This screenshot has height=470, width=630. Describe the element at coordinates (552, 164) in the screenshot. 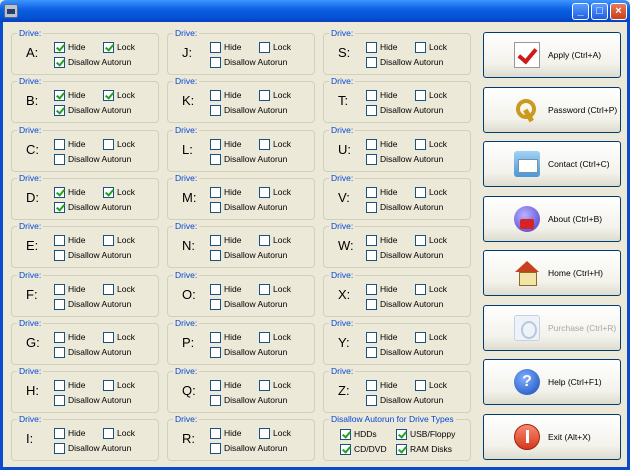

I see `contact-button: Contact (Ctrl+C)` at that location.